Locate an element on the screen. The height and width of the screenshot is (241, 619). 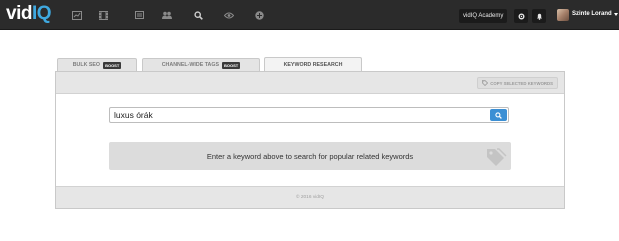
gear-icon is located at coordinates (521, 16).